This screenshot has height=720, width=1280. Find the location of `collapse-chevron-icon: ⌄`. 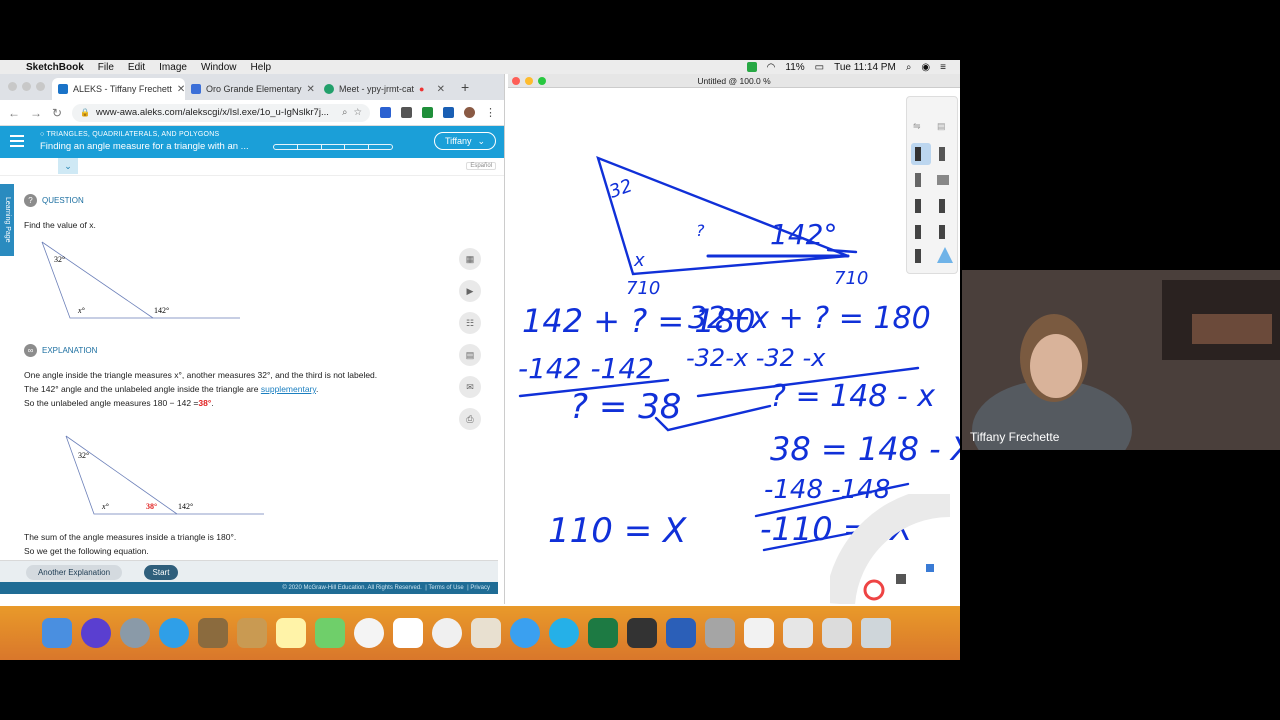

collapse-chevron-icon: ⌄ is located at coordinates (68, 166).